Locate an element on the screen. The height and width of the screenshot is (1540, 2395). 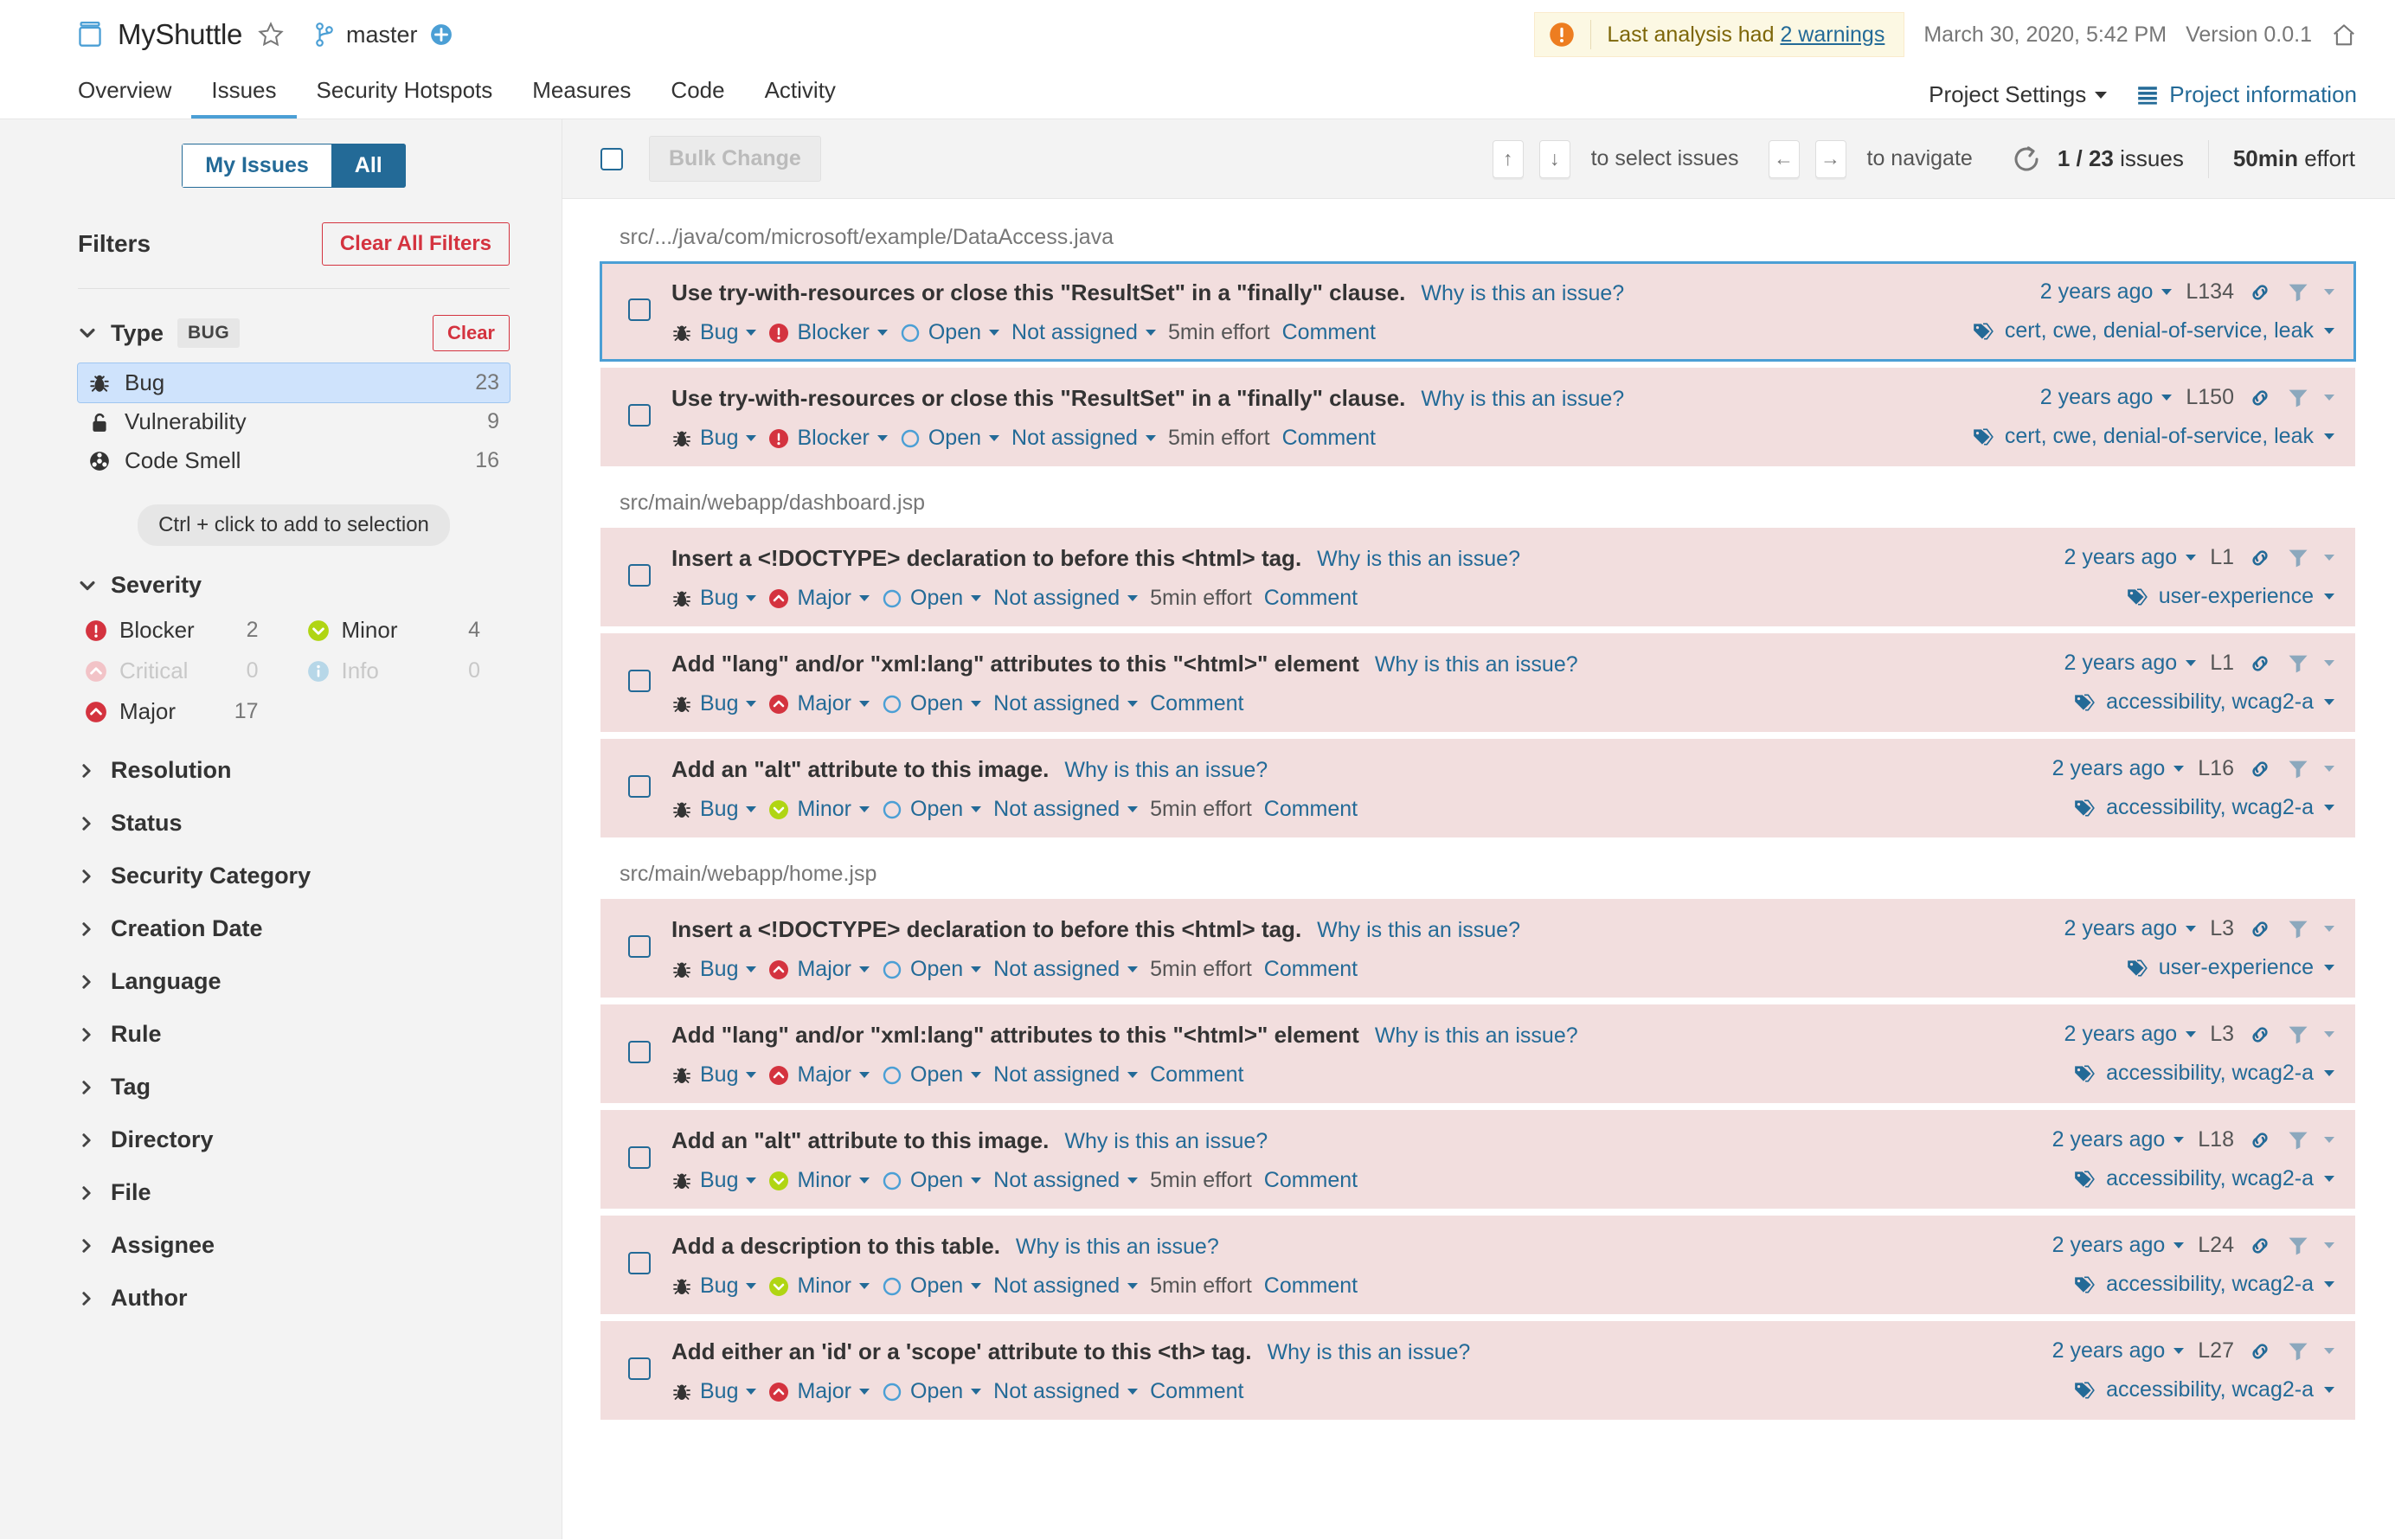
refresh-icon is located at coordinates (2027, 159).